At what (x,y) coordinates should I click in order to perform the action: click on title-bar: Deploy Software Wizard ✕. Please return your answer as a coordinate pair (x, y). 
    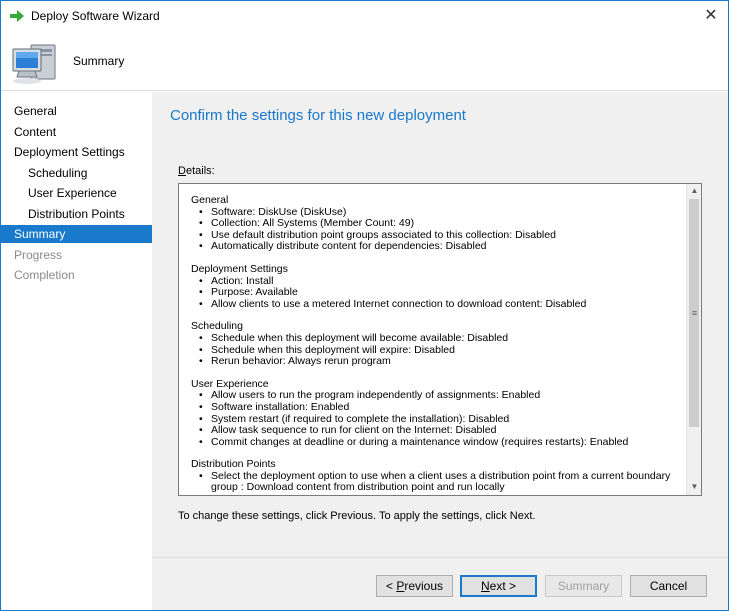
    Looking at the image, I should click on (364, 16).